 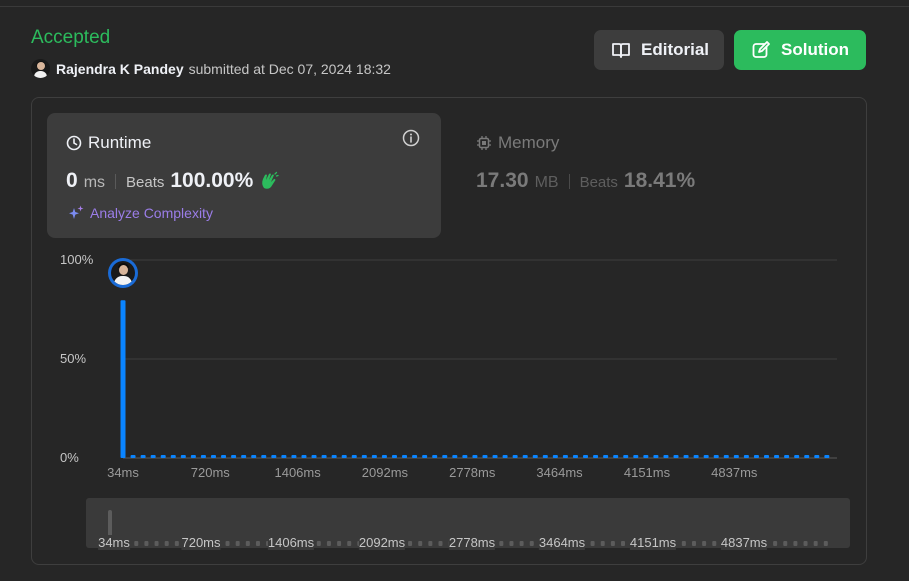 I want to click on navigator-tick-label: 4837ms, so click(x=744, y=542).